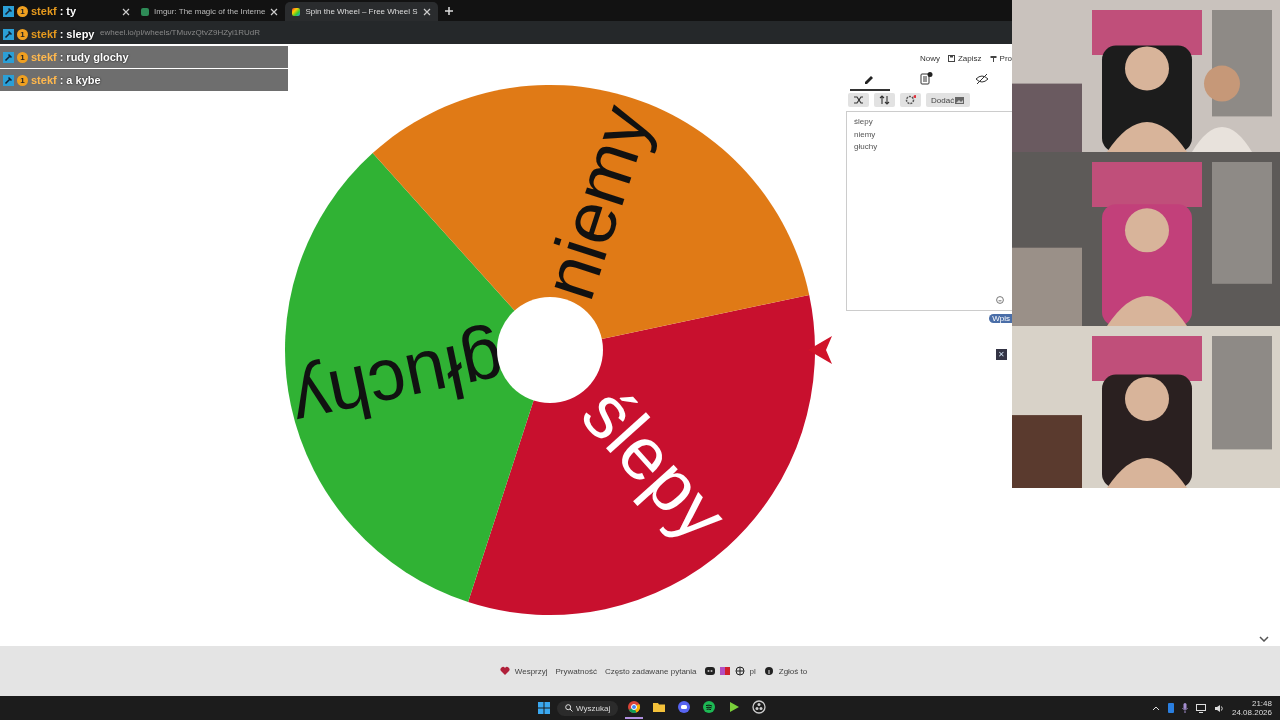 The height and width of the screenshot is (720, 1280). I want to click on new-tab-icon, so click(448, 10).